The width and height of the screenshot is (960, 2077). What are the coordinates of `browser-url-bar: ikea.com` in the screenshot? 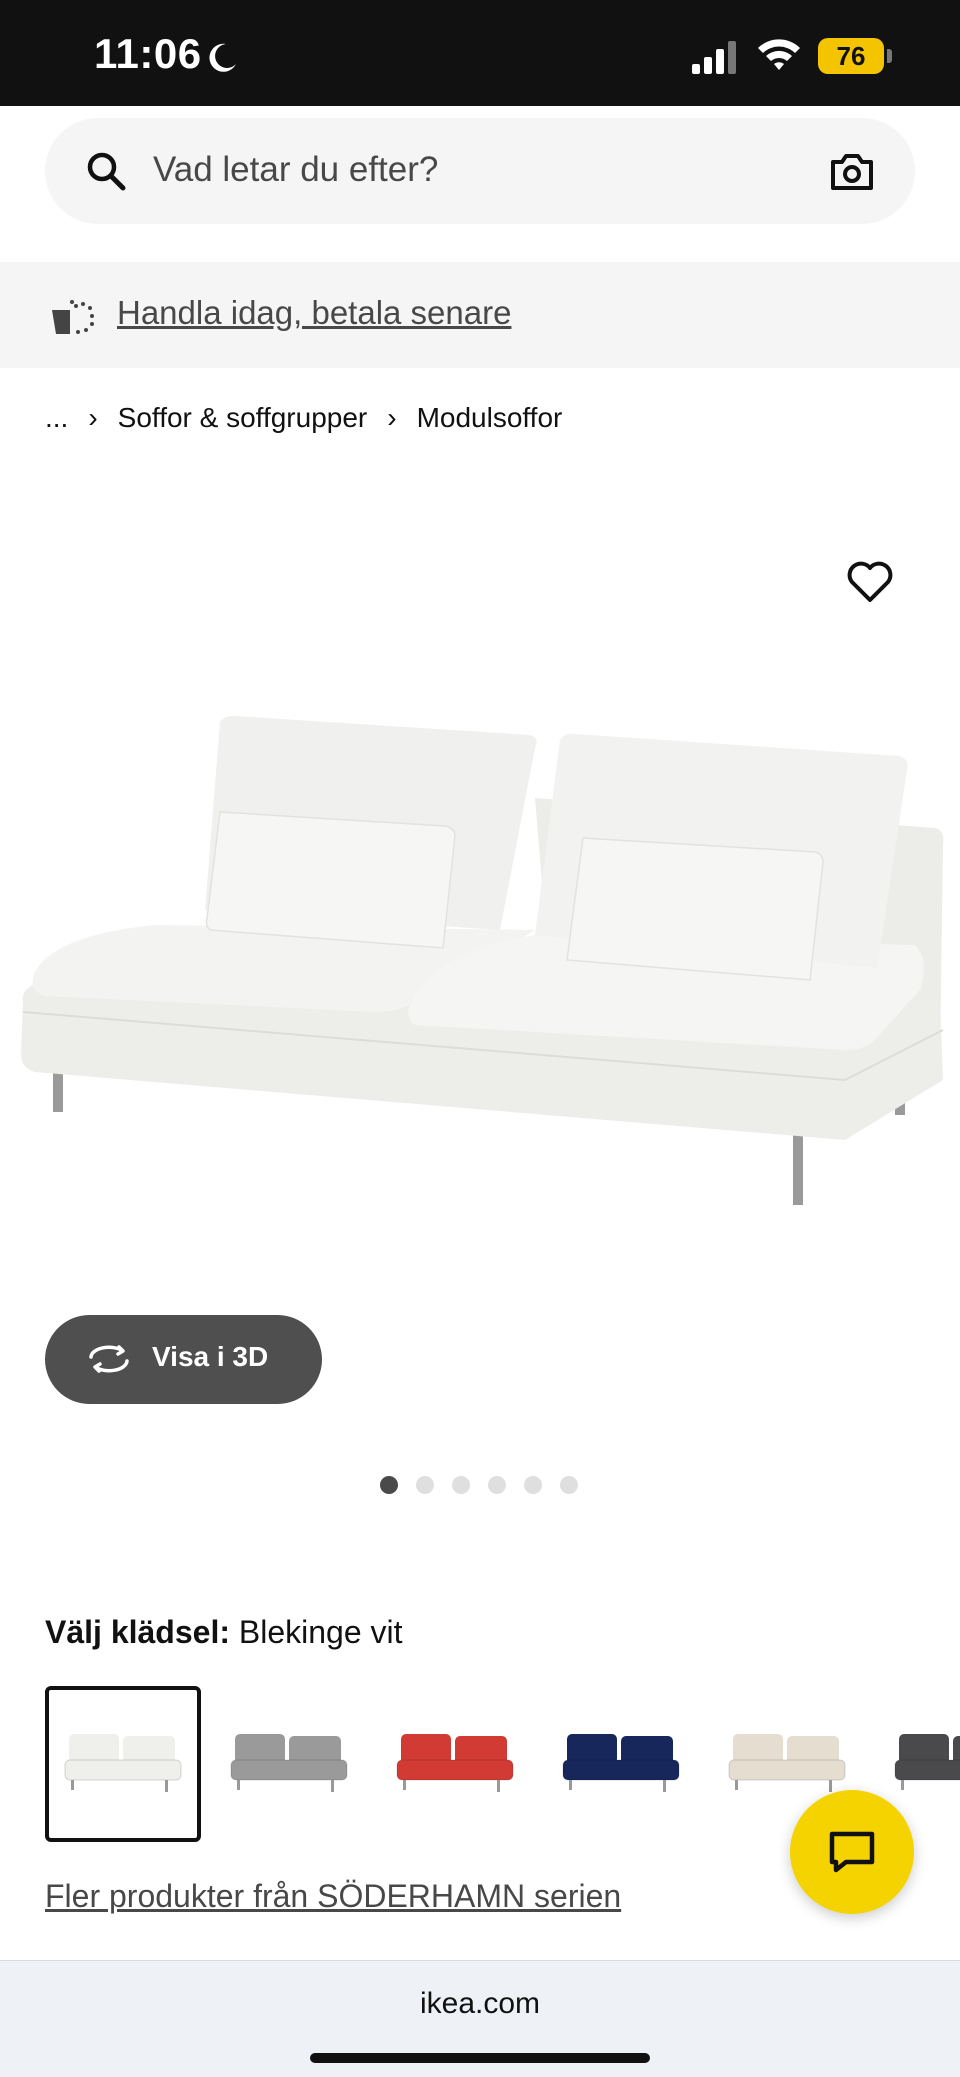 It's located at (480, 2018).